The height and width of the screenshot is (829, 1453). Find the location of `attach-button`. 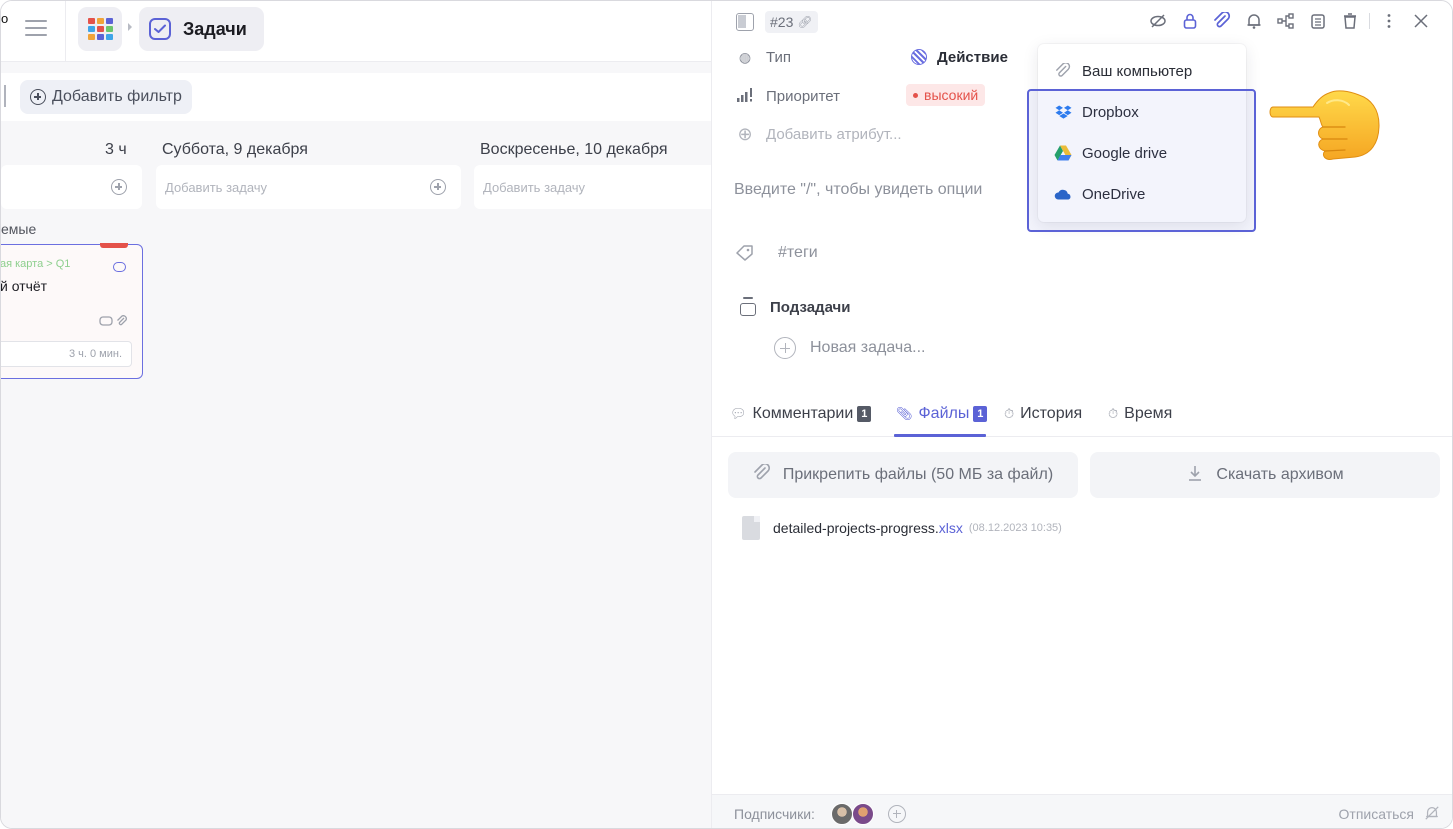

attach-button is located at coordinates (1222, 21).